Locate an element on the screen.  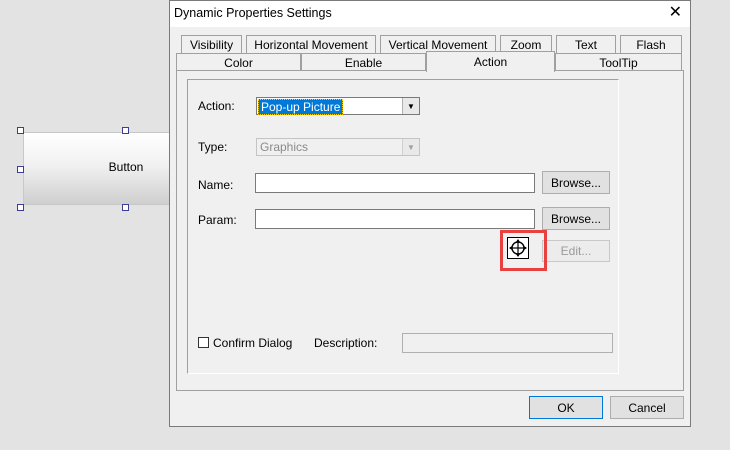
close-icon: ✕ is located at coordinates (675, 13).